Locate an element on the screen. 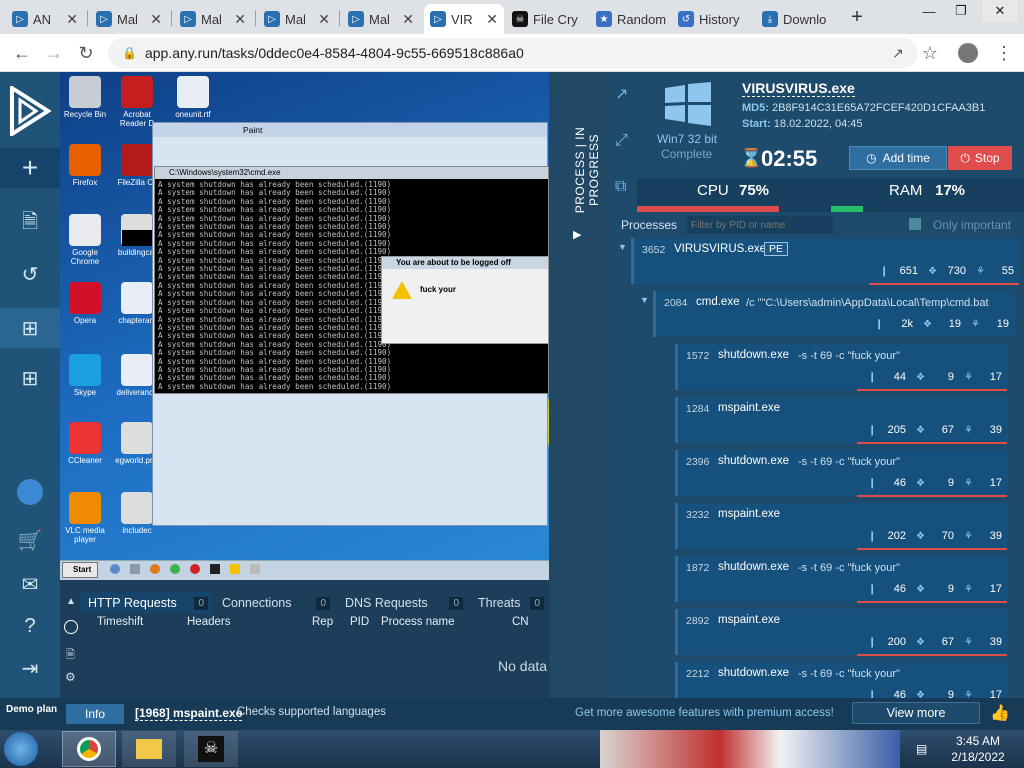 The height and width of the screenshot is (768, 1024). desktop-icon: Google Chrome is located at coordinates (85, 240).